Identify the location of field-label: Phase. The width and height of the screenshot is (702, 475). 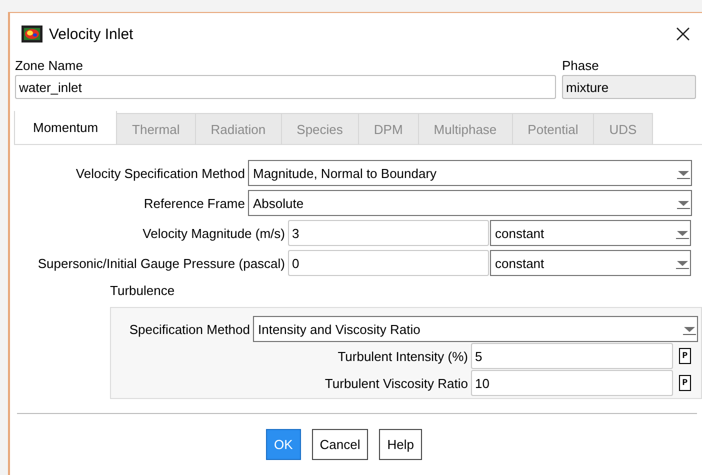
(581, 66).